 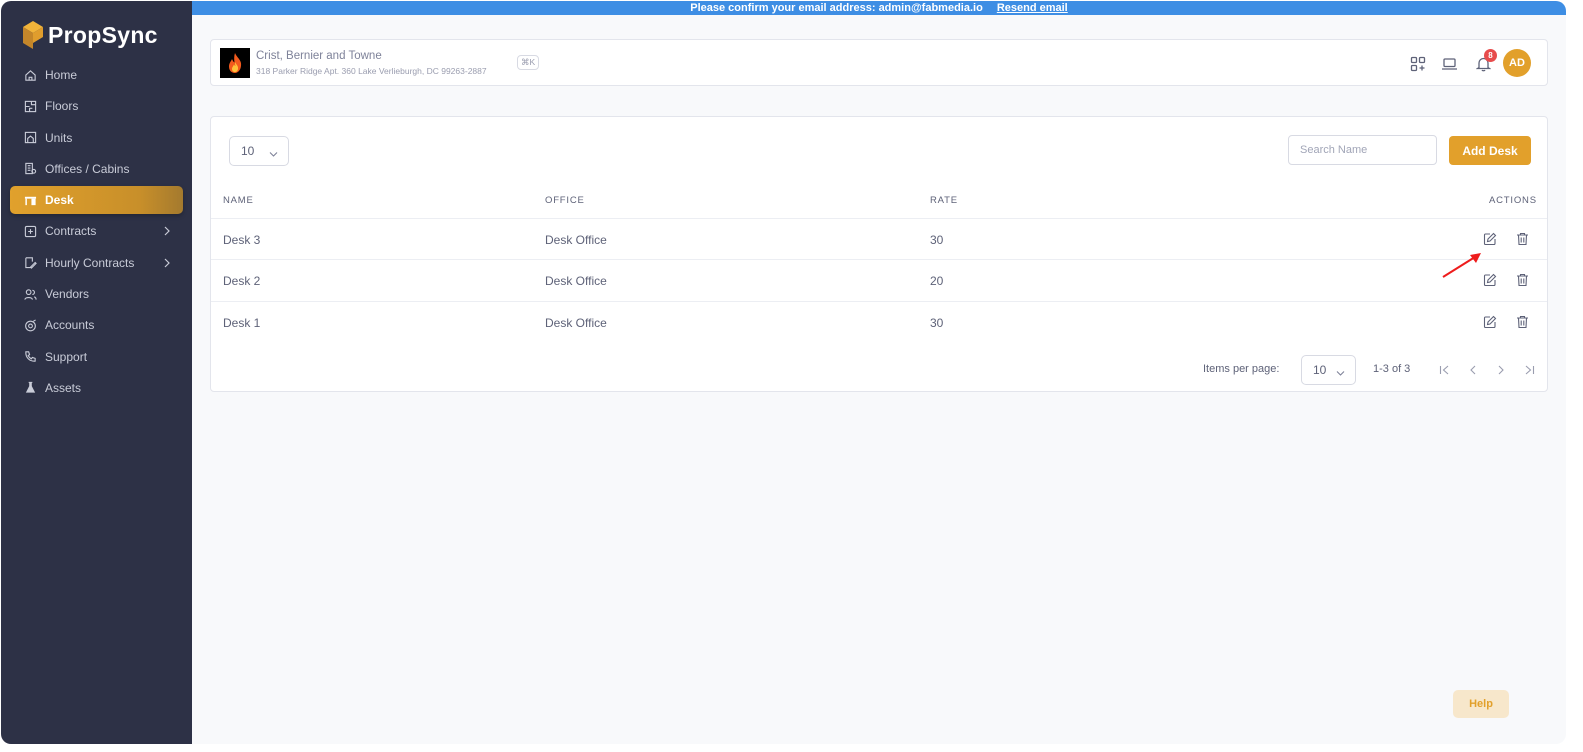 I want to click on user-avatar: AD, so click(x=1517, y=63).